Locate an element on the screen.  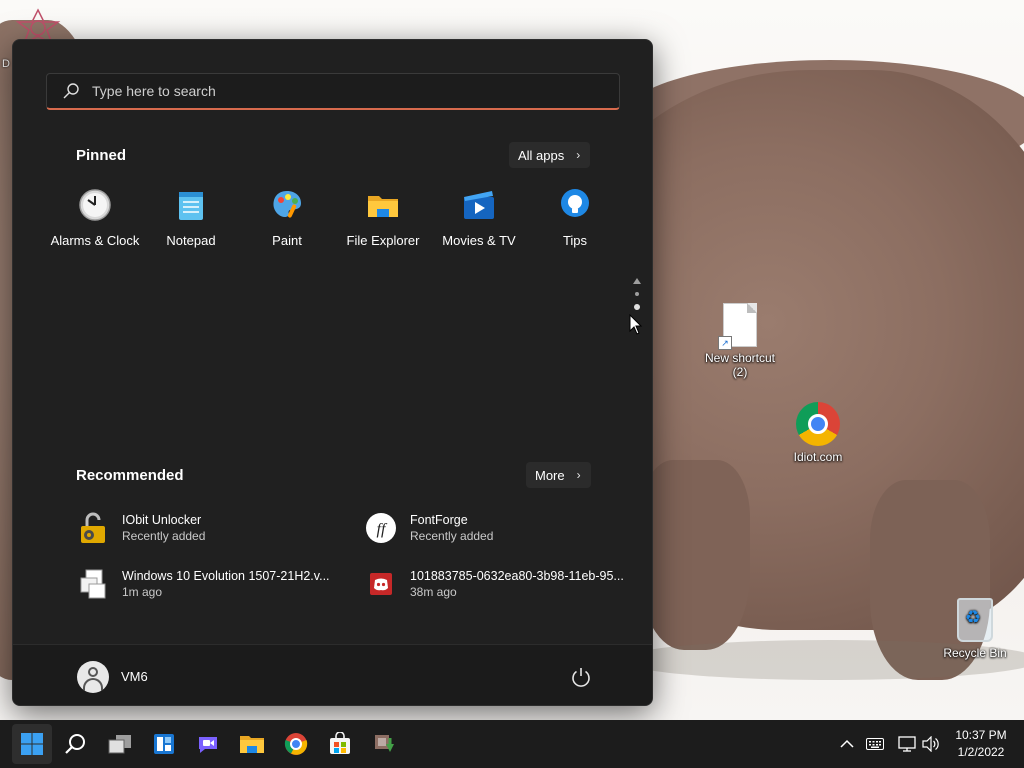
fontforge-icon: ff is located at coordinates (381, 528).